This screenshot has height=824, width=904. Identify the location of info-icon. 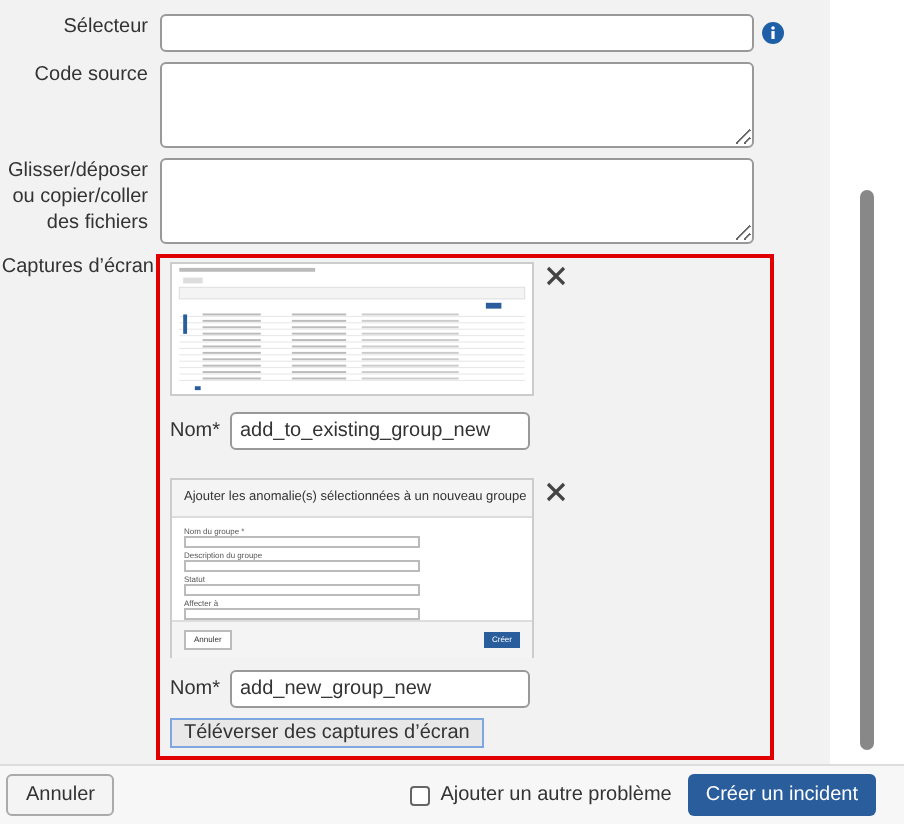
(773, 33).